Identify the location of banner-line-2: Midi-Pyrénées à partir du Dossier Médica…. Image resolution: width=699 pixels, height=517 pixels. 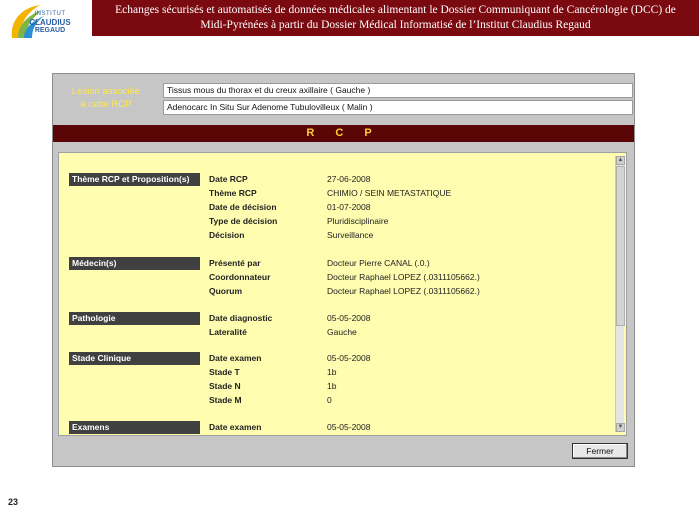
(395, 25).